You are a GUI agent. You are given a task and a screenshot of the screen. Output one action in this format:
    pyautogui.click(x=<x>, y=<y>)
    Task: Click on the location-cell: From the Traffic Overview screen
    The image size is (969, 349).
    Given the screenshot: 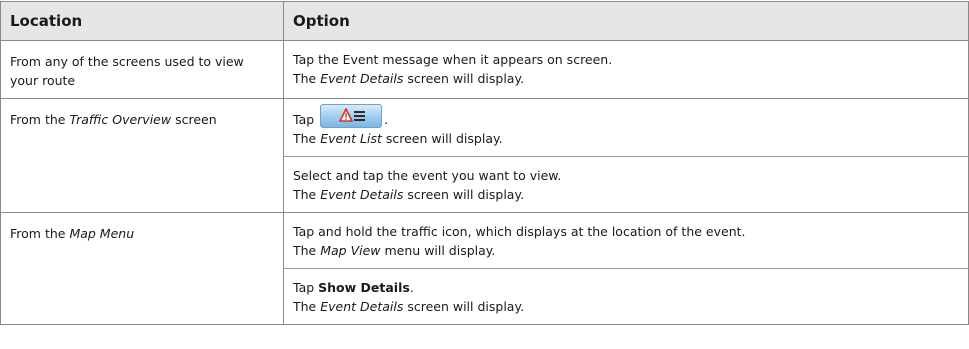 What is the action you would take?
    pyautogui.click(x=142, y=155)
    